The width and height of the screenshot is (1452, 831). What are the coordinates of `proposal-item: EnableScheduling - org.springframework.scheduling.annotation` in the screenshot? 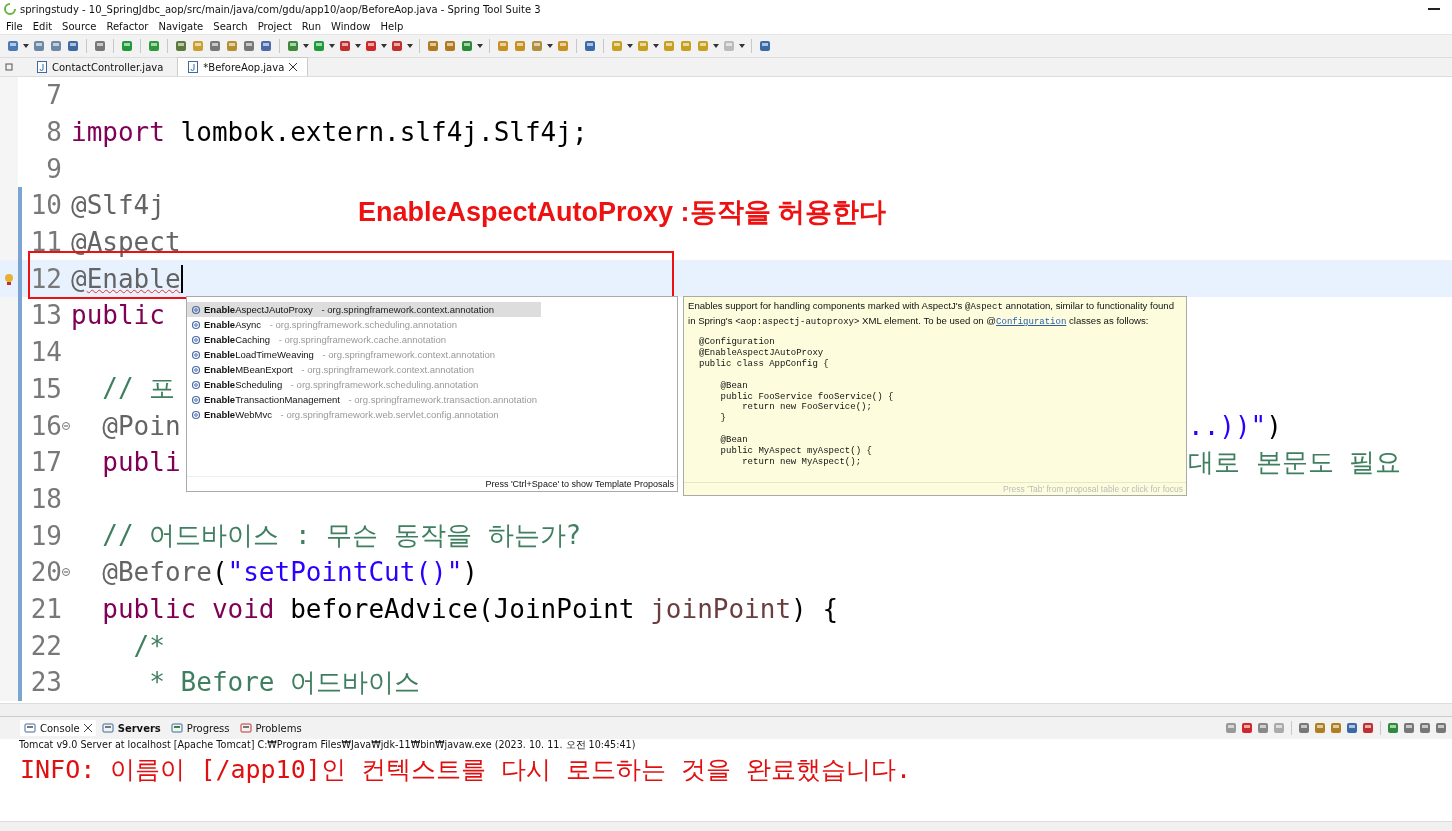 It's located at (364, 384).